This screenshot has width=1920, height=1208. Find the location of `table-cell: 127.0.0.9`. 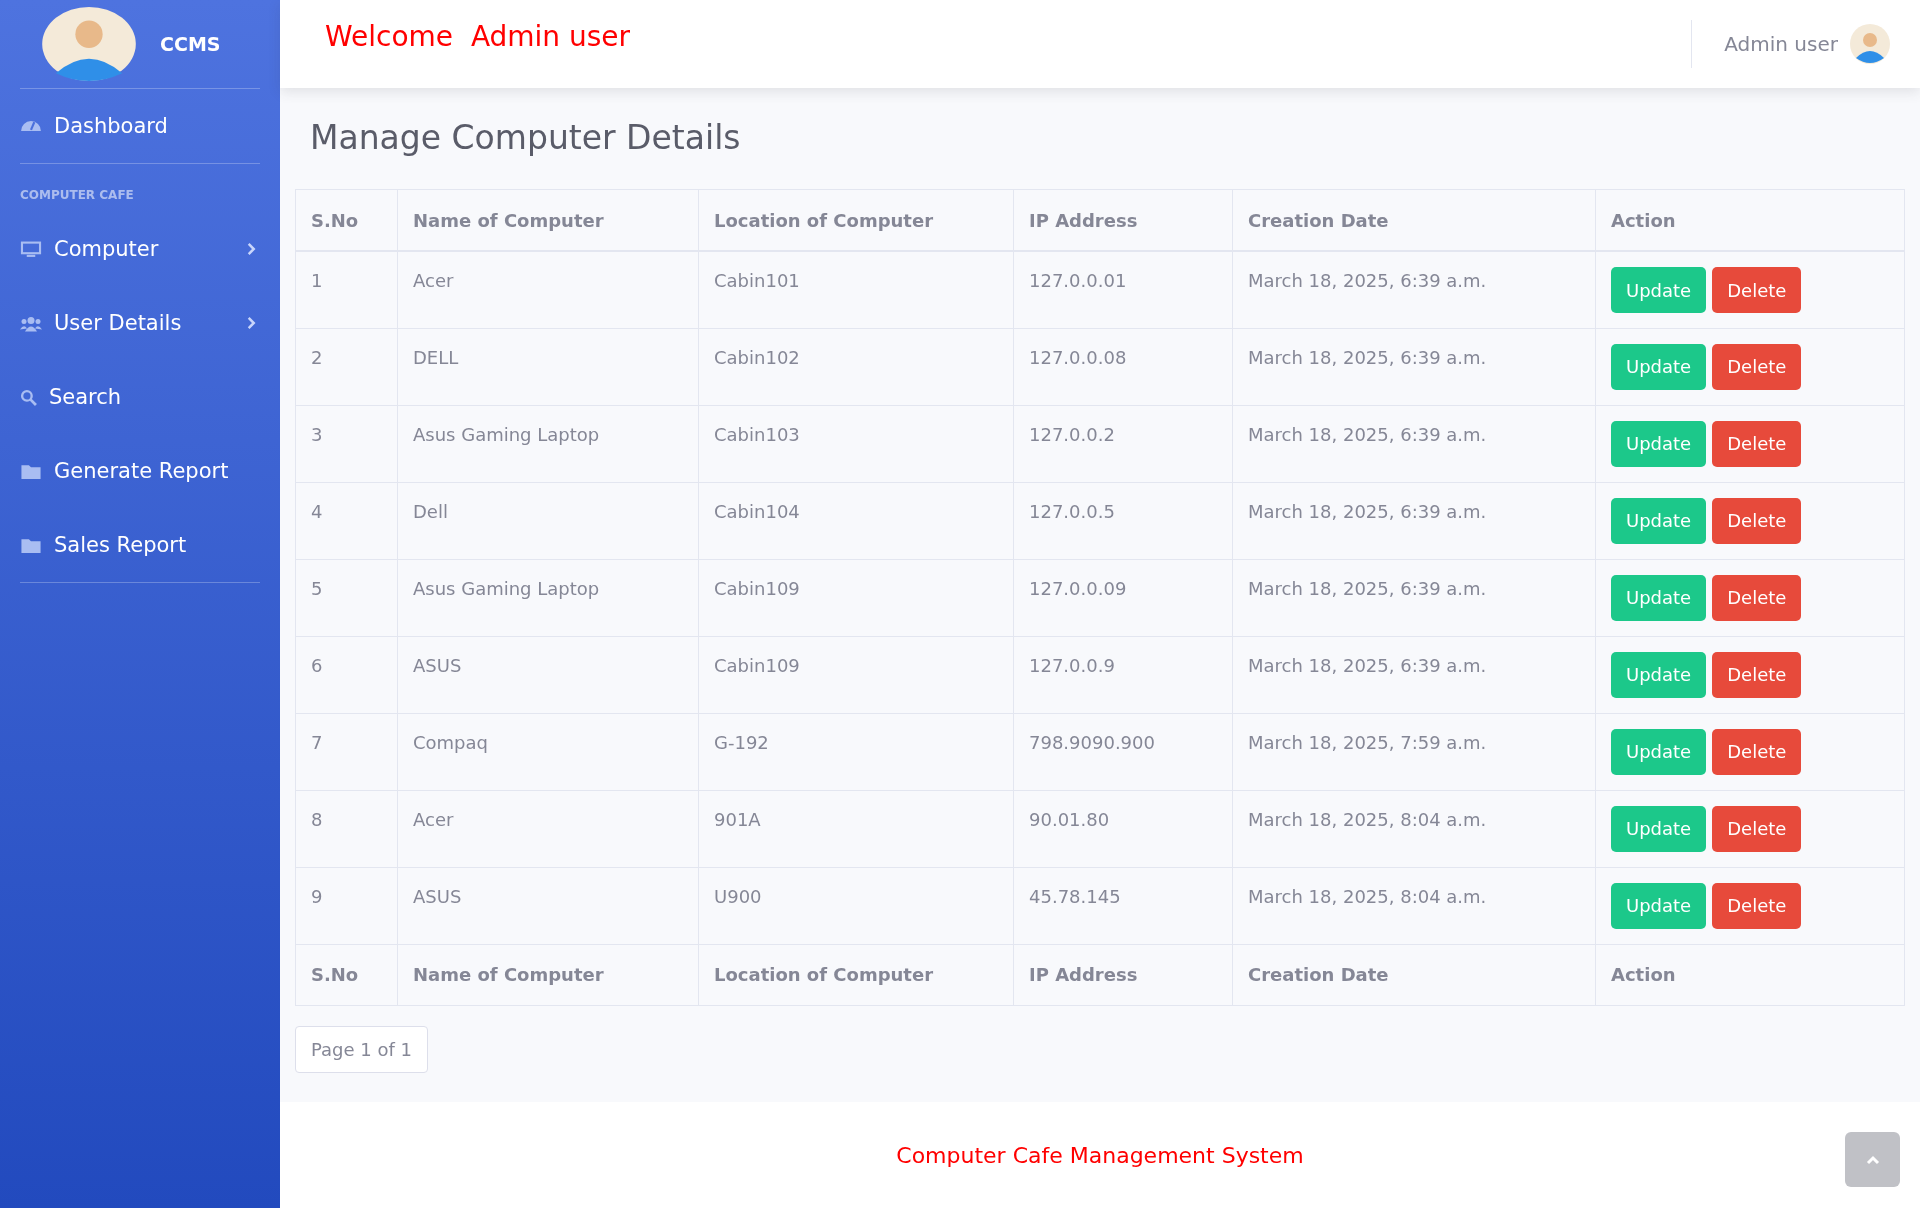

table-cell: 127.0.0.9 is located at coordinates (1123, 674).